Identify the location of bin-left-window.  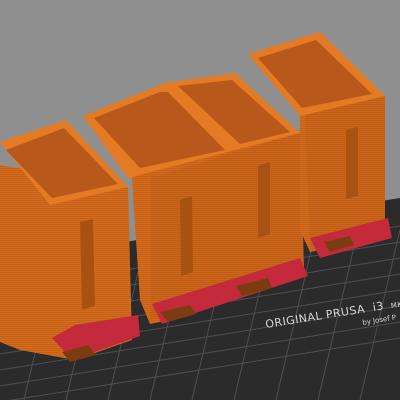
(87, 264).